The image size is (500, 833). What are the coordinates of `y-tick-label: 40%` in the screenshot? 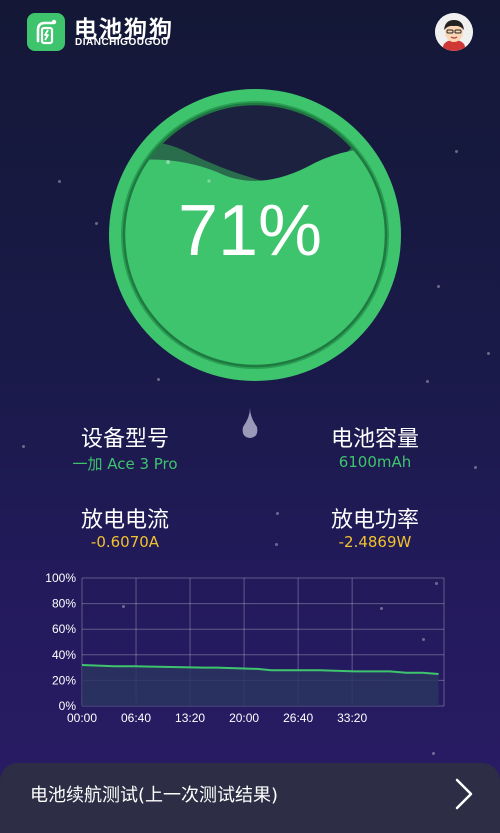 It's located at (64, 655).